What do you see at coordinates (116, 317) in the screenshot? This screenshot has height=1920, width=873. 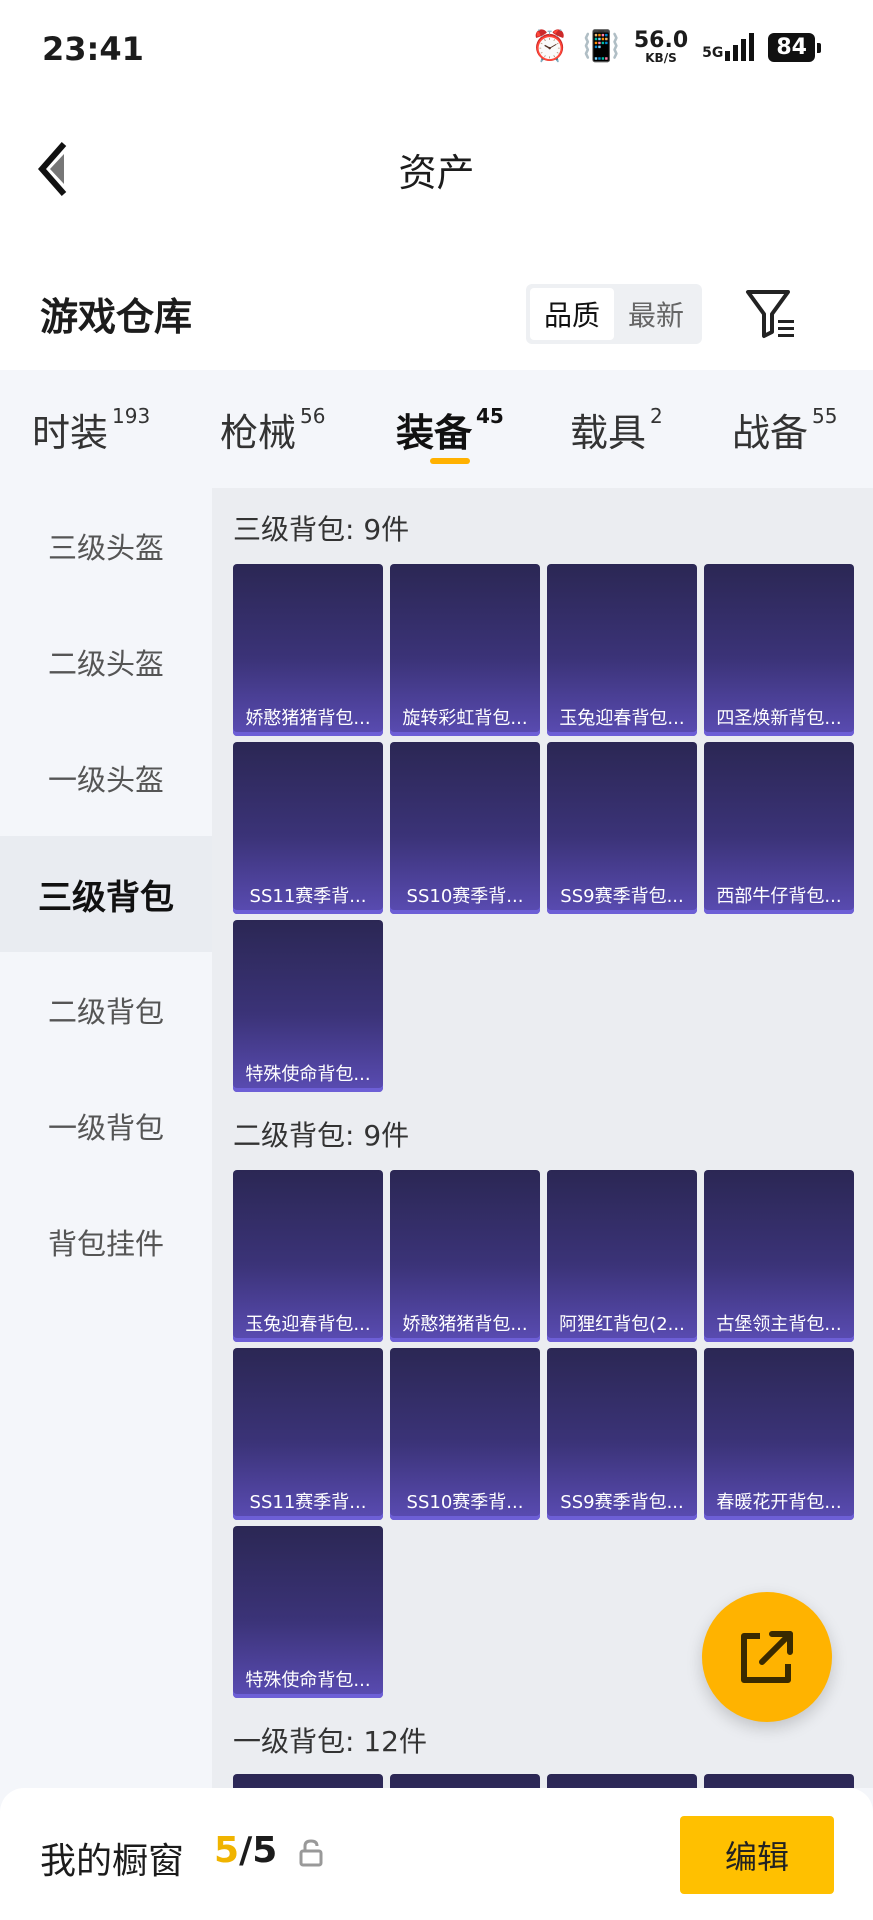 I see `warehouse-title: 游戏仓库` at bounding box center [116, 317].